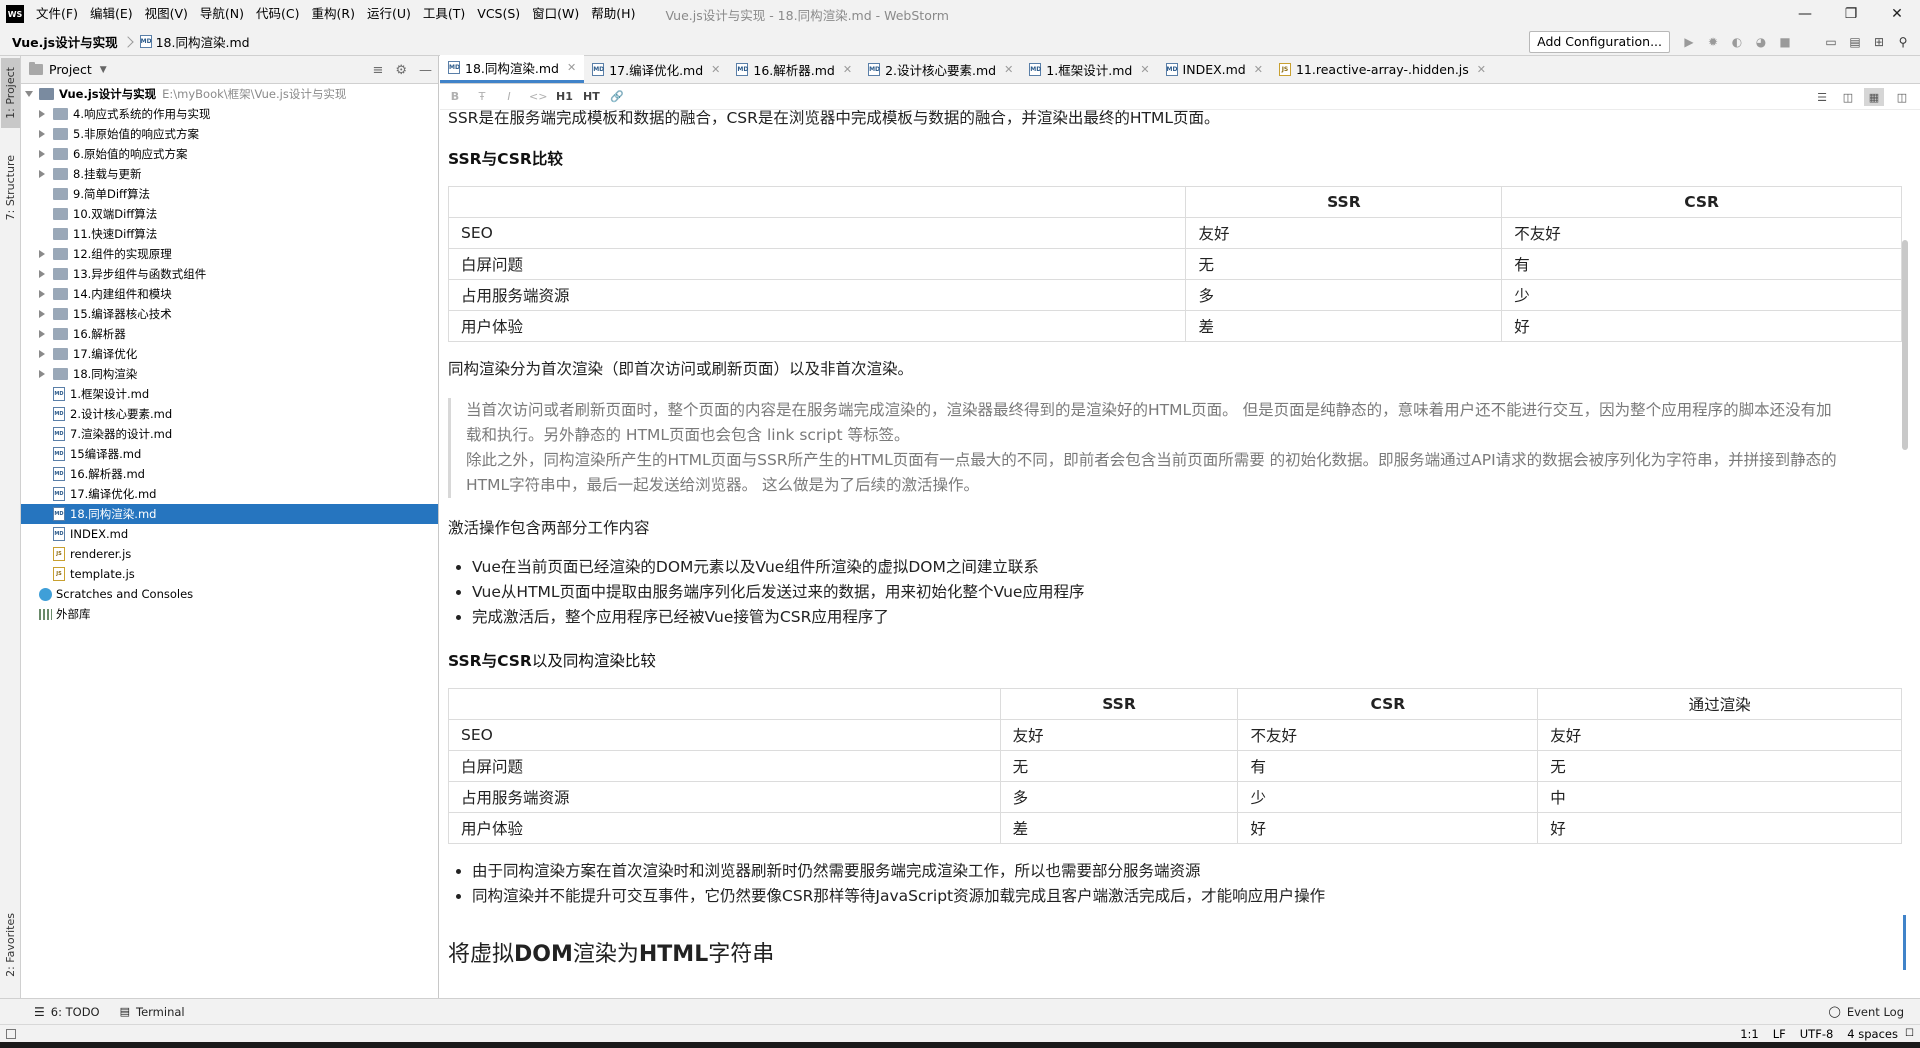  What do you see at coordinates (103, 70) in the screenshot?
I see `chevron-down-icon: ▼` at bounding box center [103, 70].